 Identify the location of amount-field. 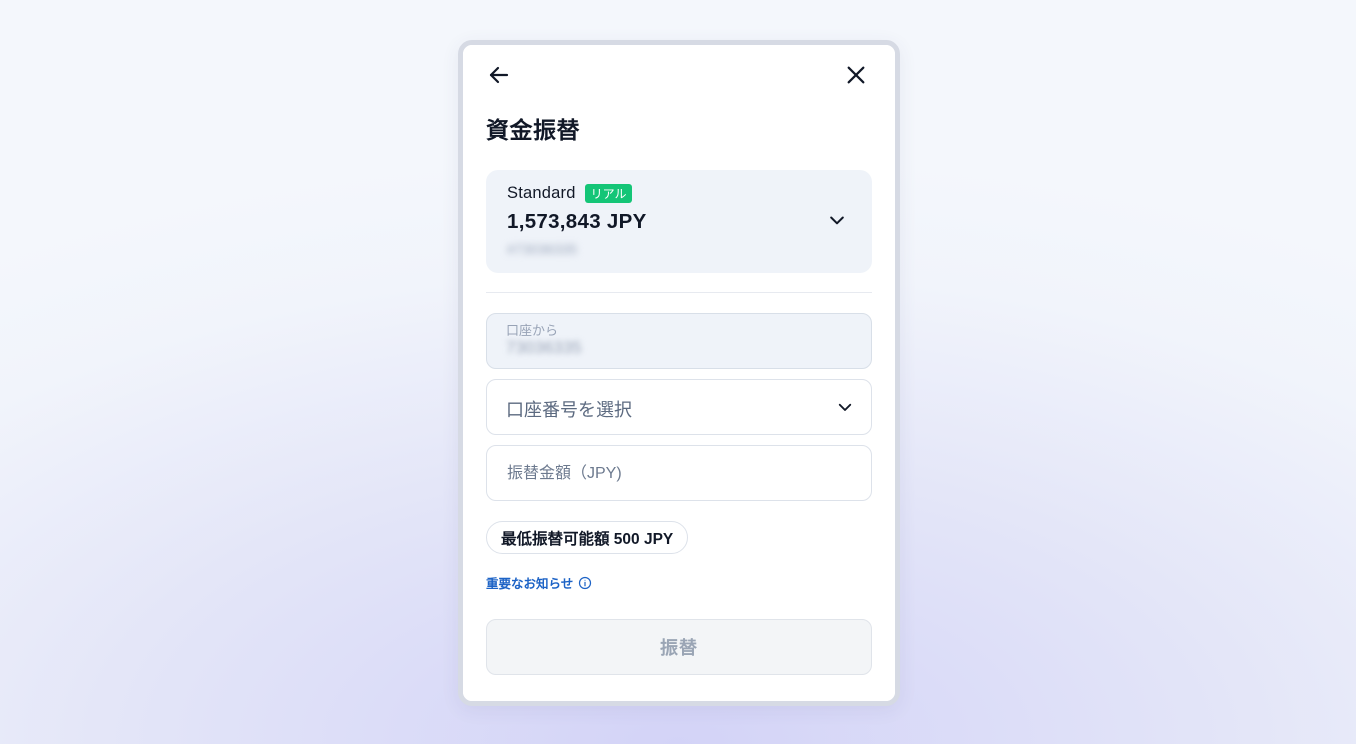
(679, 473).